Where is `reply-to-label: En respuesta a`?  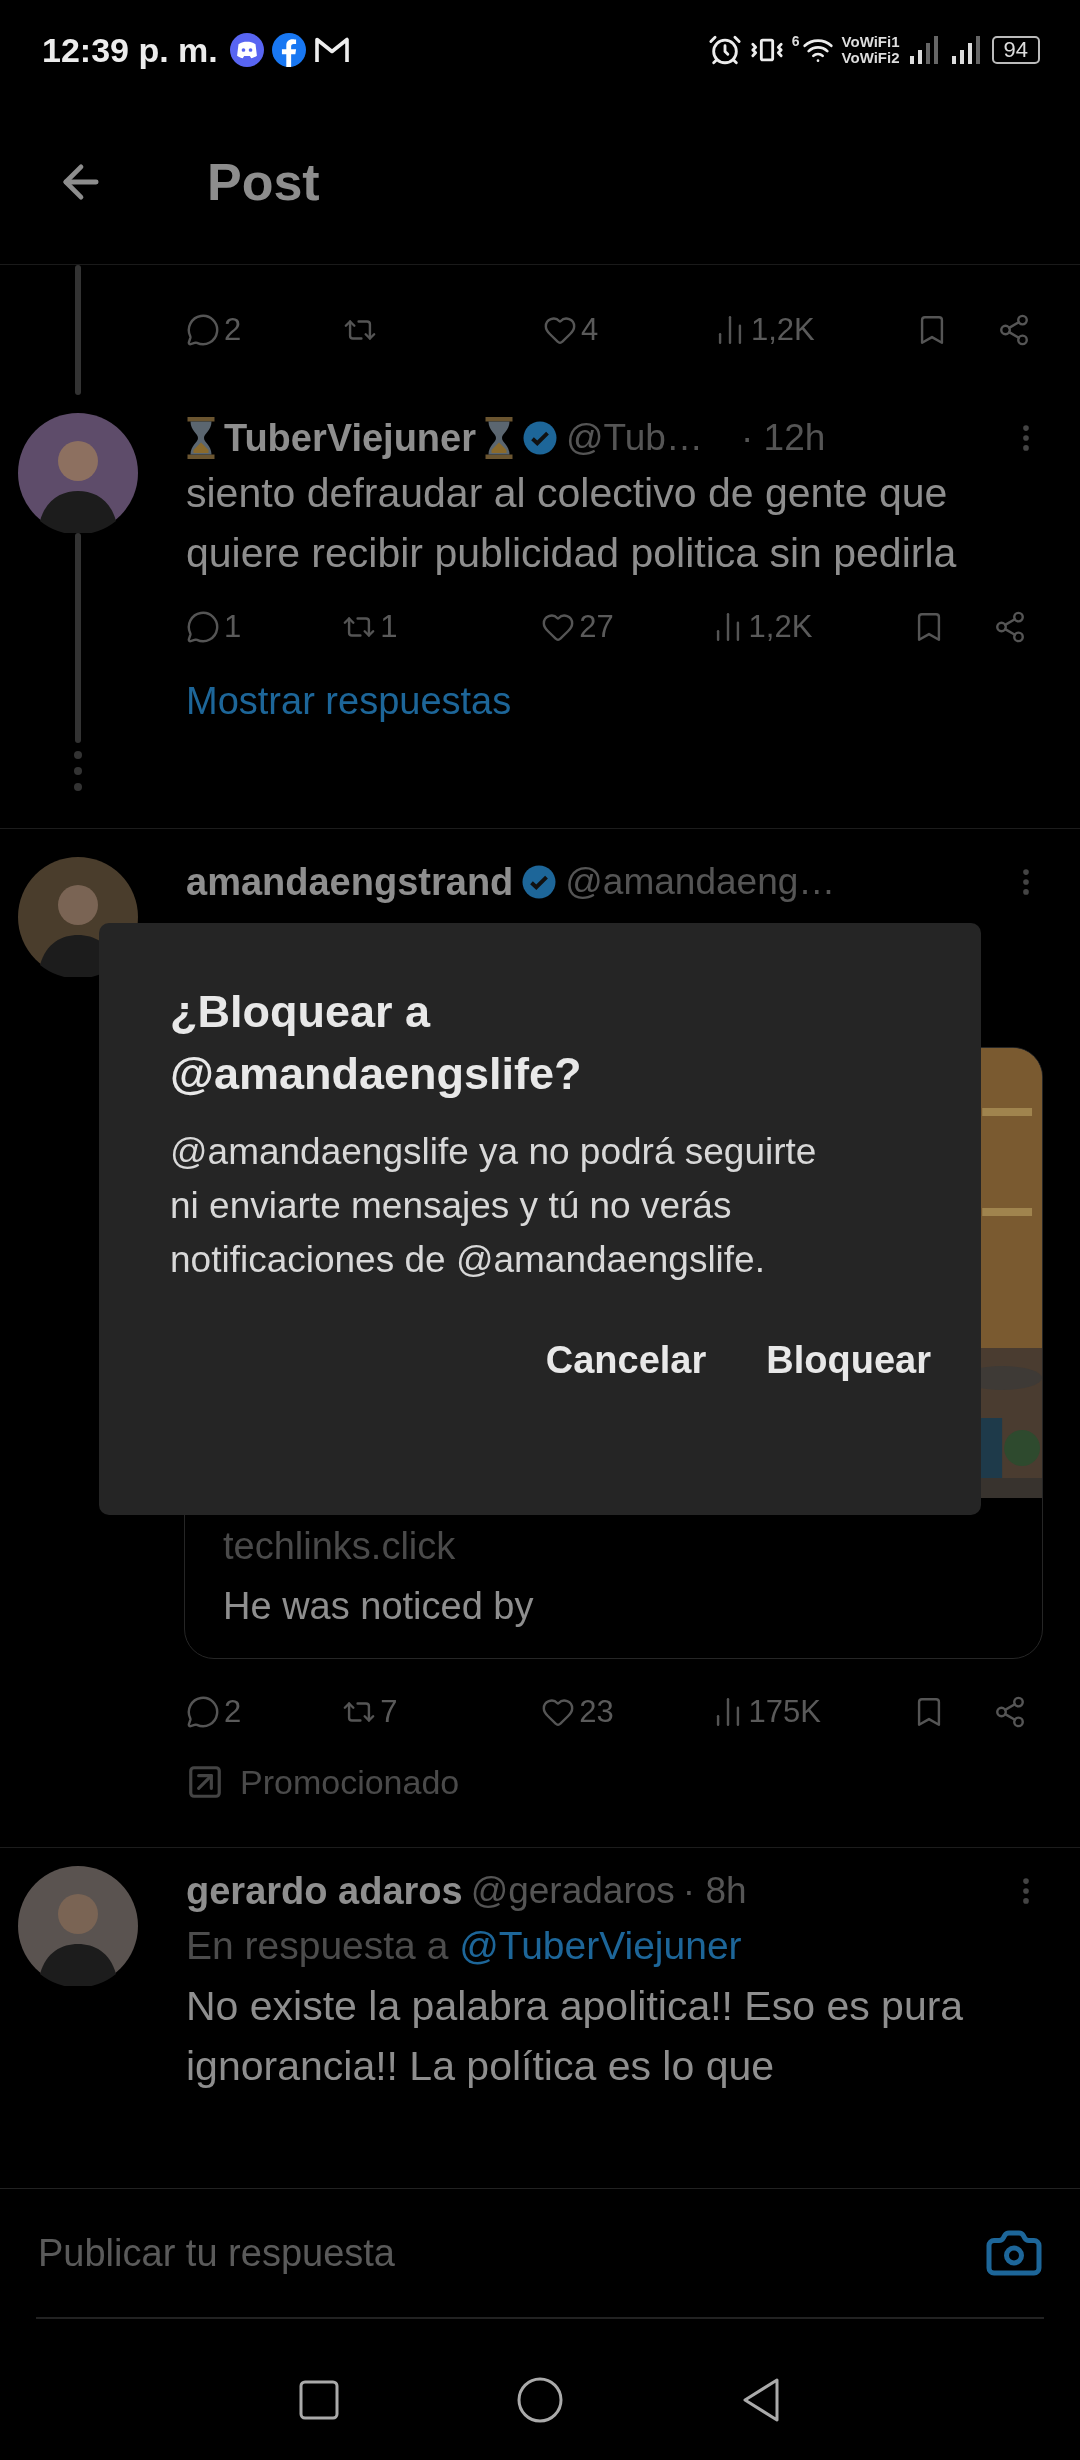
reply-to-label: En respuesta a is located at coordinates (317, 1945).